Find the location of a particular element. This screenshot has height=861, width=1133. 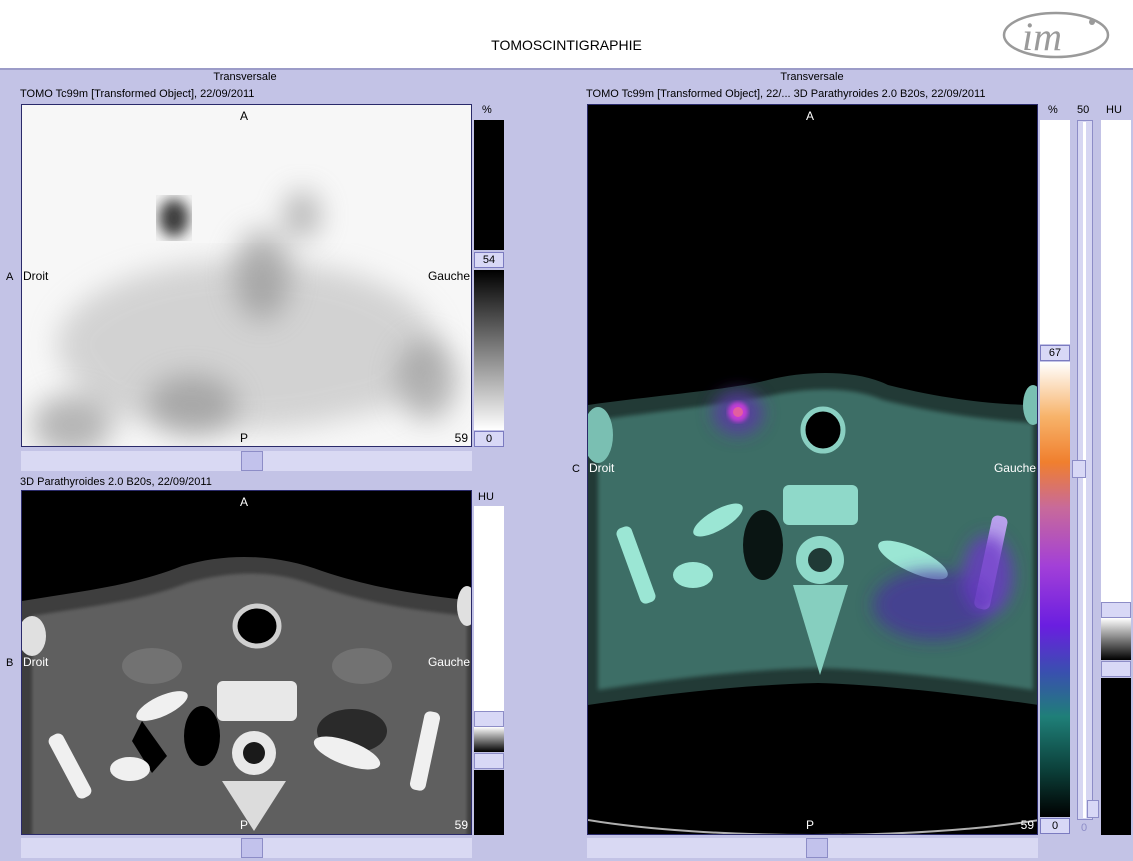

ct-slice-number: 59 is located at coordinates (461, 825).